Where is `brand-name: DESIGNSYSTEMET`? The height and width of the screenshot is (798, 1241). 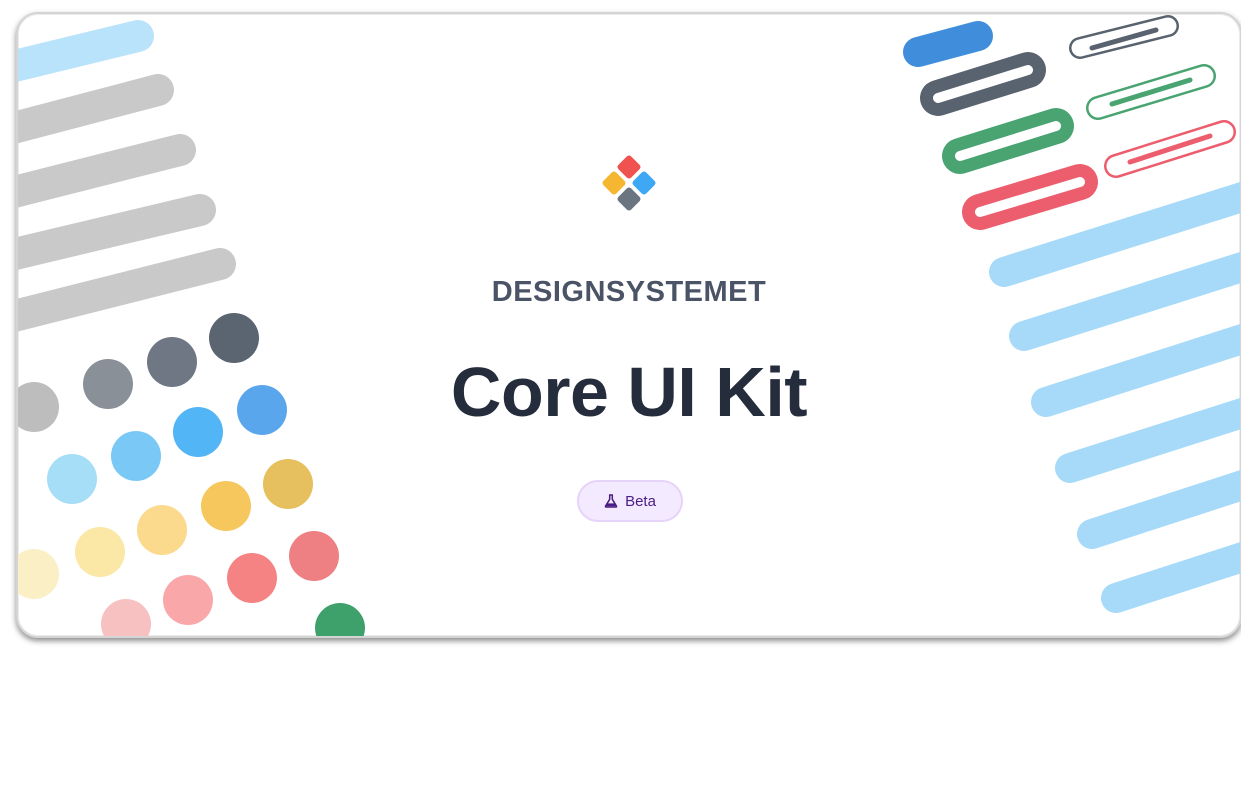 brand-name: DESIGNSYSTEMET is located at coordinates (629, 292).